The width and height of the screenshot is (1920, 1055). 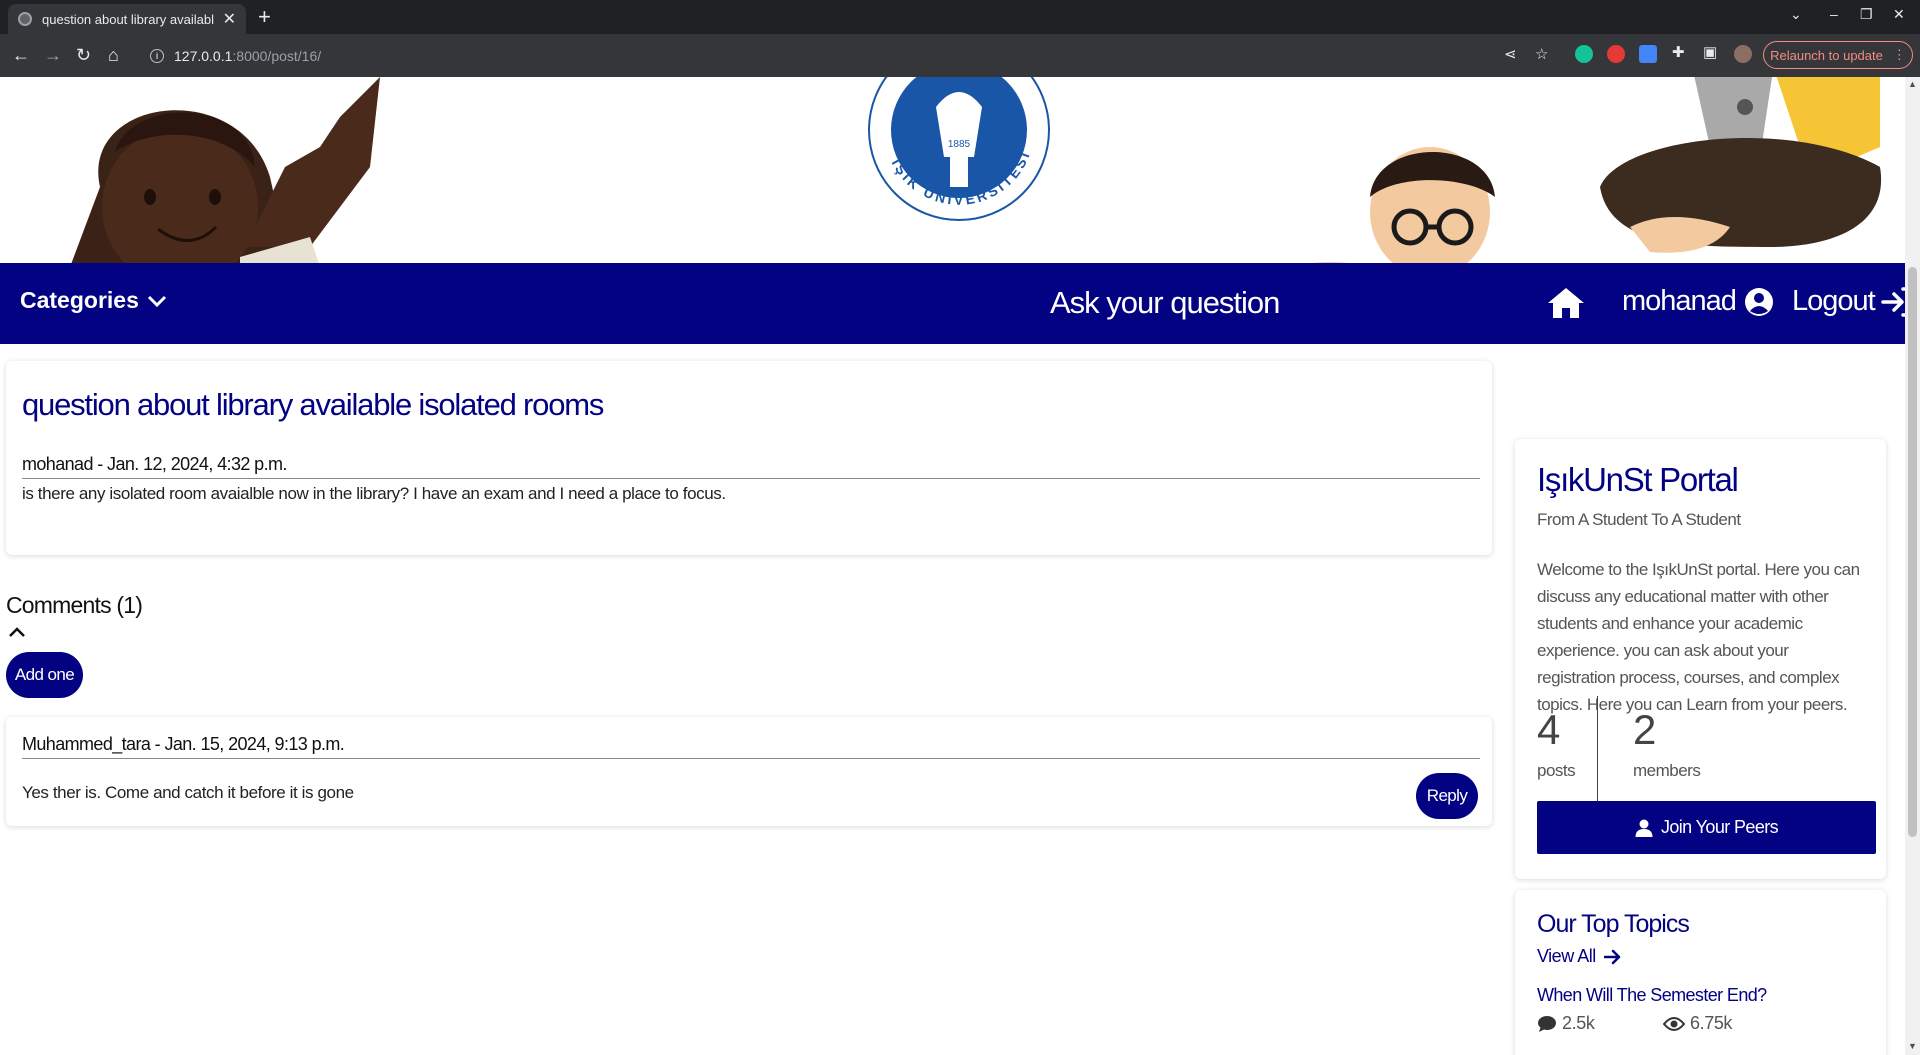 I want to click on restore-icon: ❐, so click(x=1866, y=14).